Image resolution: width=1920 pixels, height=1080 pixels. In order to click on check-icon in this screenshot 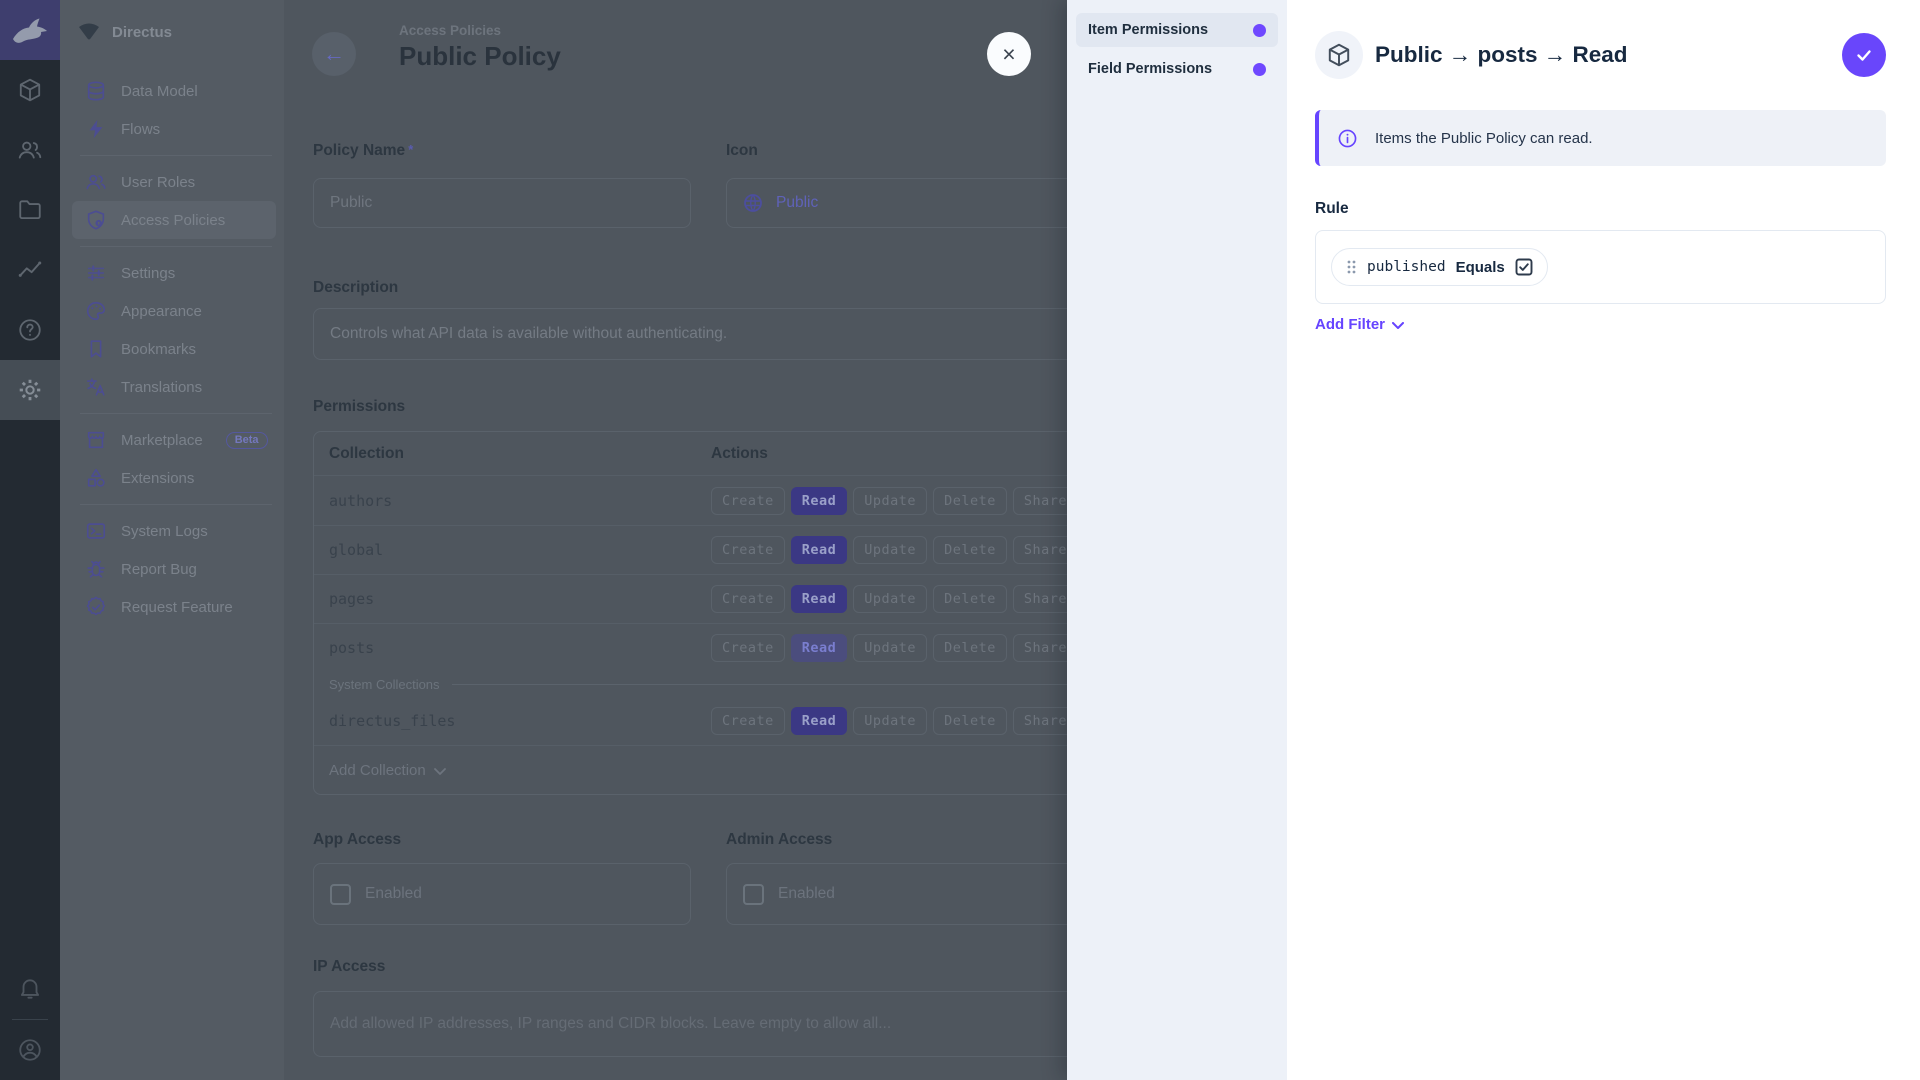, I will do `click(1864, 55)`.